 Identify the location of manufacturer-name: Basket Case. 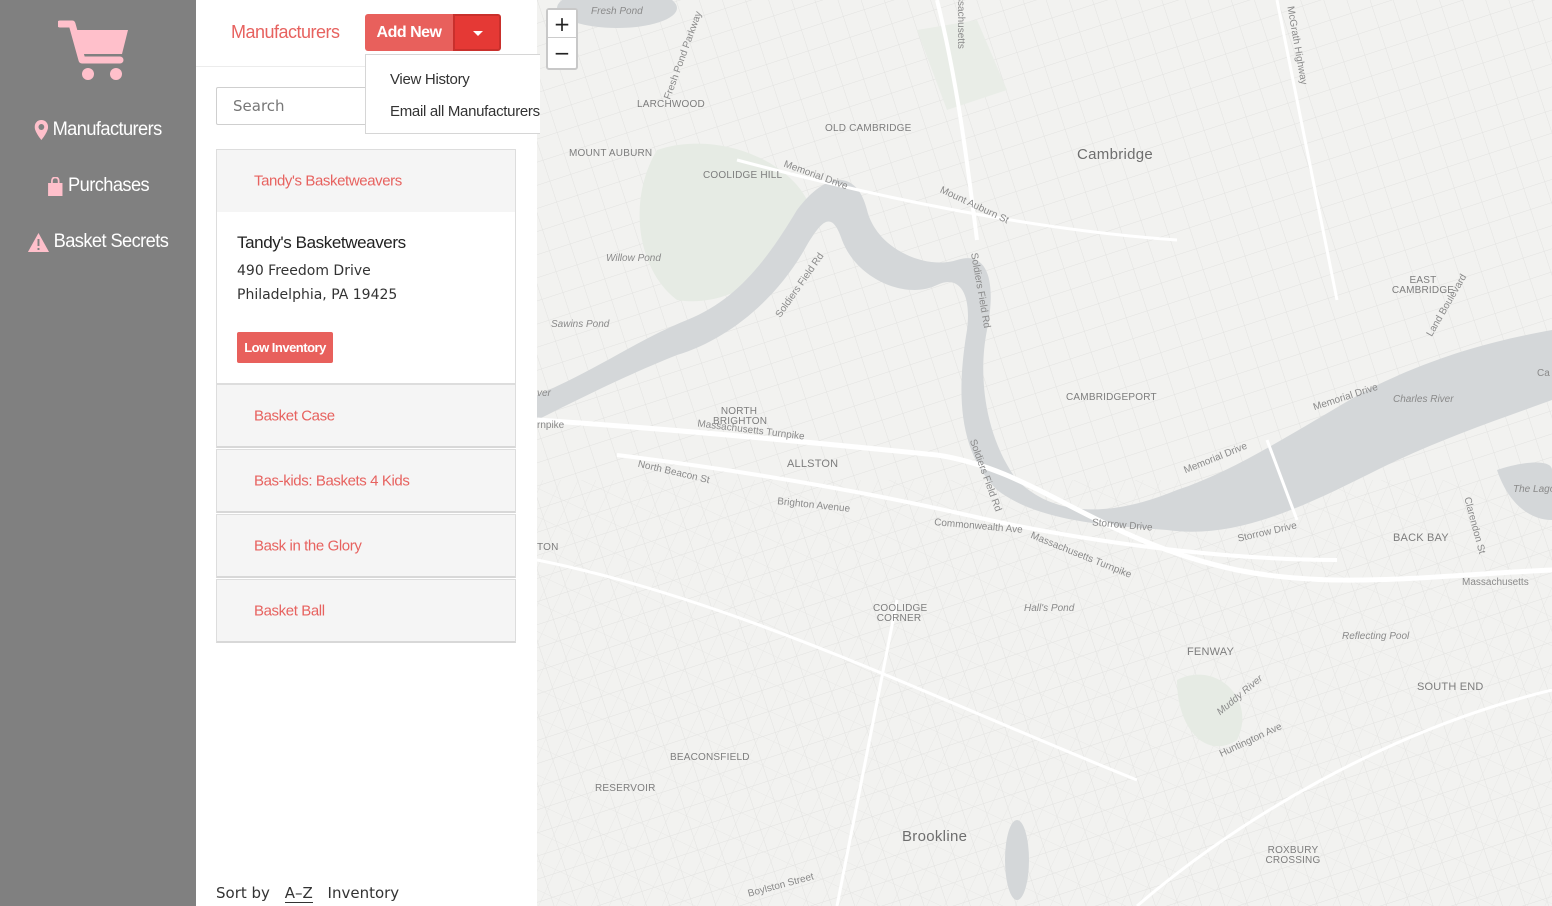
(294, 415).